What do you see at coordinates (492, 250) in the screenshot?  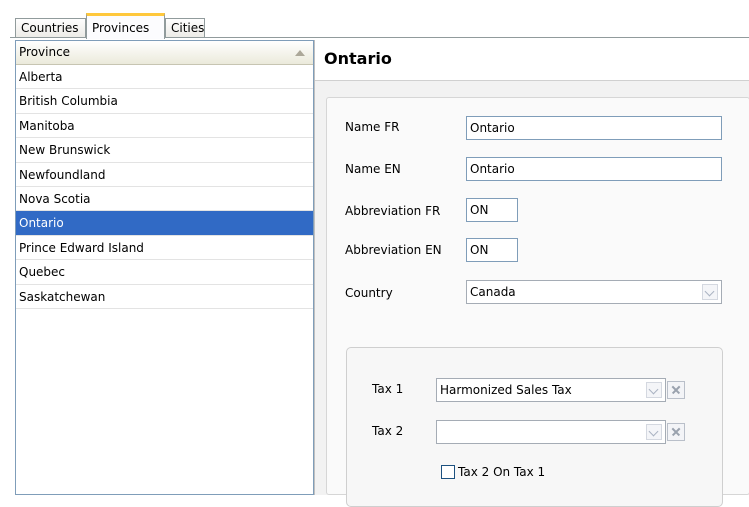 I see `abbreviation-en-input: ON` at bounding box center [492, 250].